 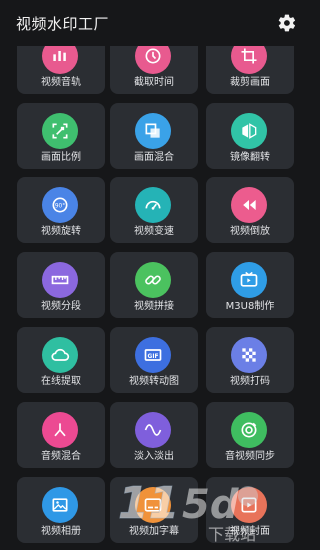 What do you see at coordinates (249, 505) in the screenshot?
I see `cover-icon` at bounding box center [249, 505].